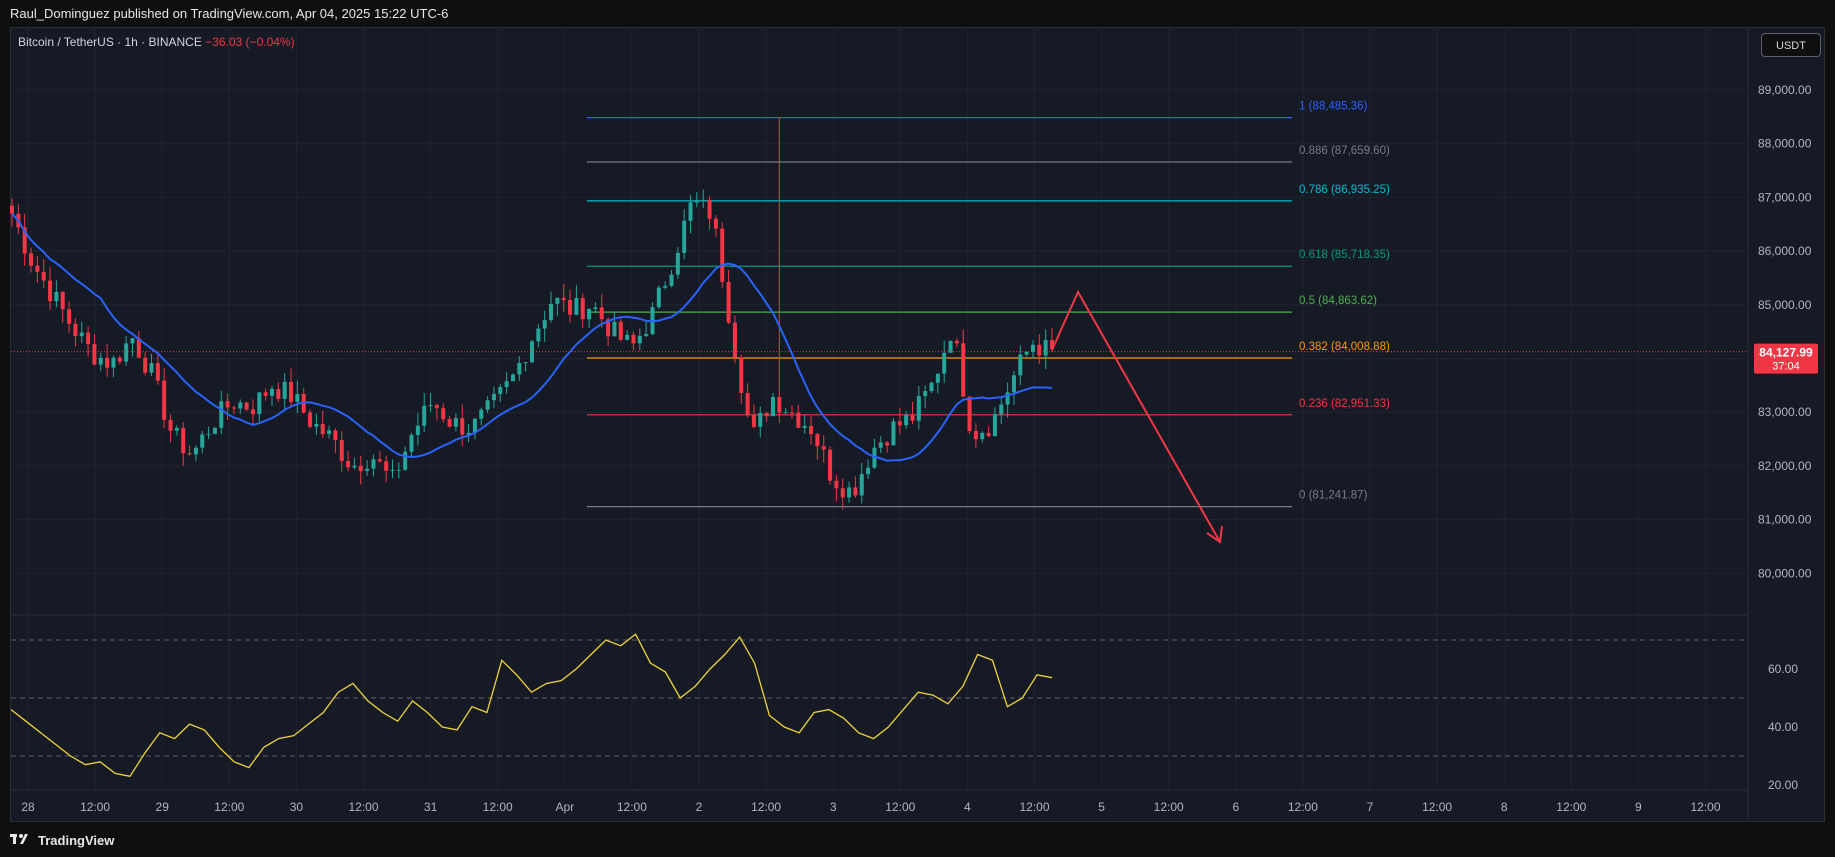  What do you see at coordinates (1786, 367) in the screenshot?
I see `countdown-timer: 37:04` at bounding box center [1786, 367].